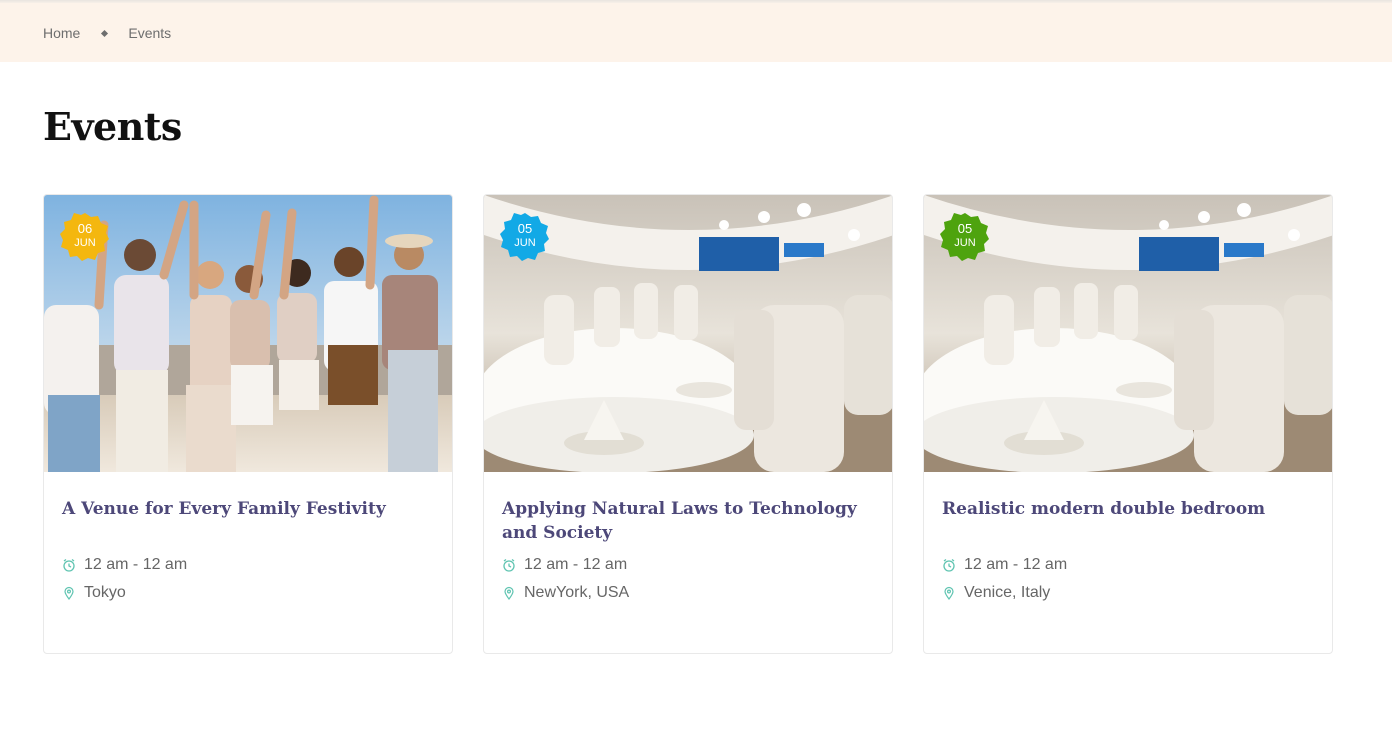  I want to click on event-location: Tokyo, so click(94, 593).